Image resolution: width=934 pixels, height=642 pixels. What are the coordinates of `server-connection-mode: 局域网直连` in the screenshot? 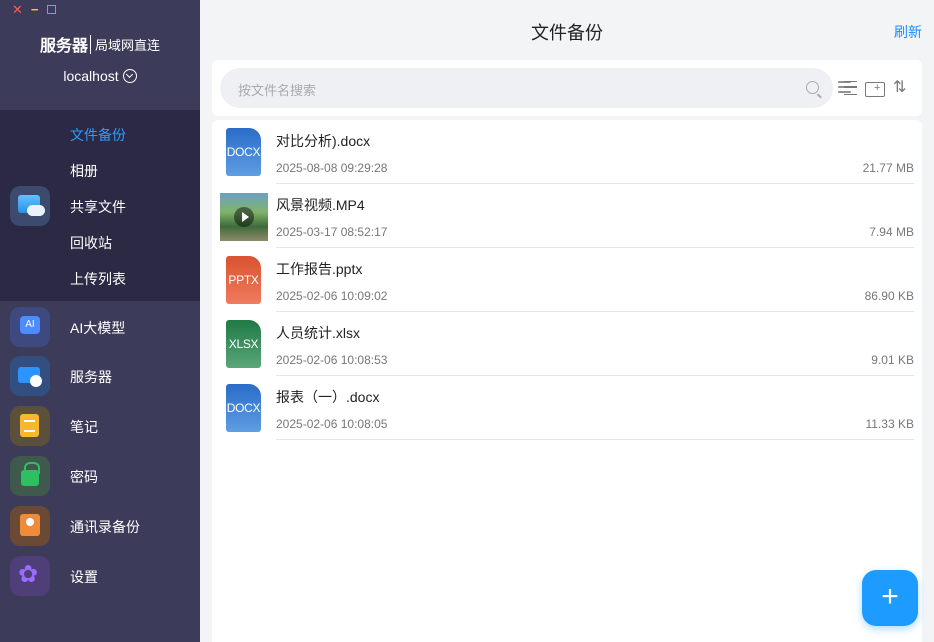 It's located at (125, 44).